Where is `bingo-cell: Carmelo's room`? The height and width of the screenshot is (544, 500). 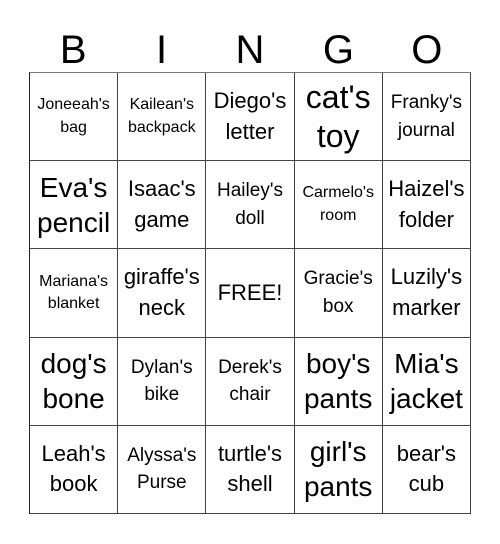
bingo-cell: Carmelo's room is located at coordinates (338, 205).